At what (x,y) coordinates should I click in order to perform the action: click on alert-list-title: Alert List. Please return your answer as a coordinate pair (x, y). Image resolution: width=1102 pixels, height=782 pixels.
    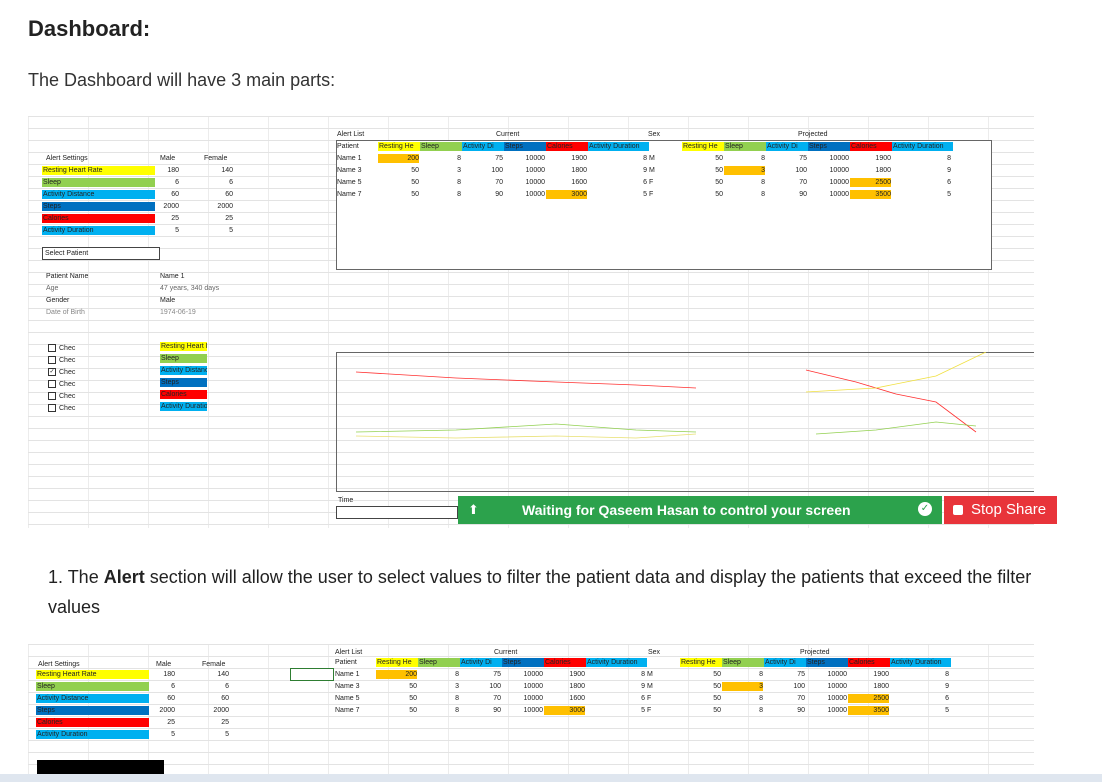
    Looking at the image, I should click on (351, 134).